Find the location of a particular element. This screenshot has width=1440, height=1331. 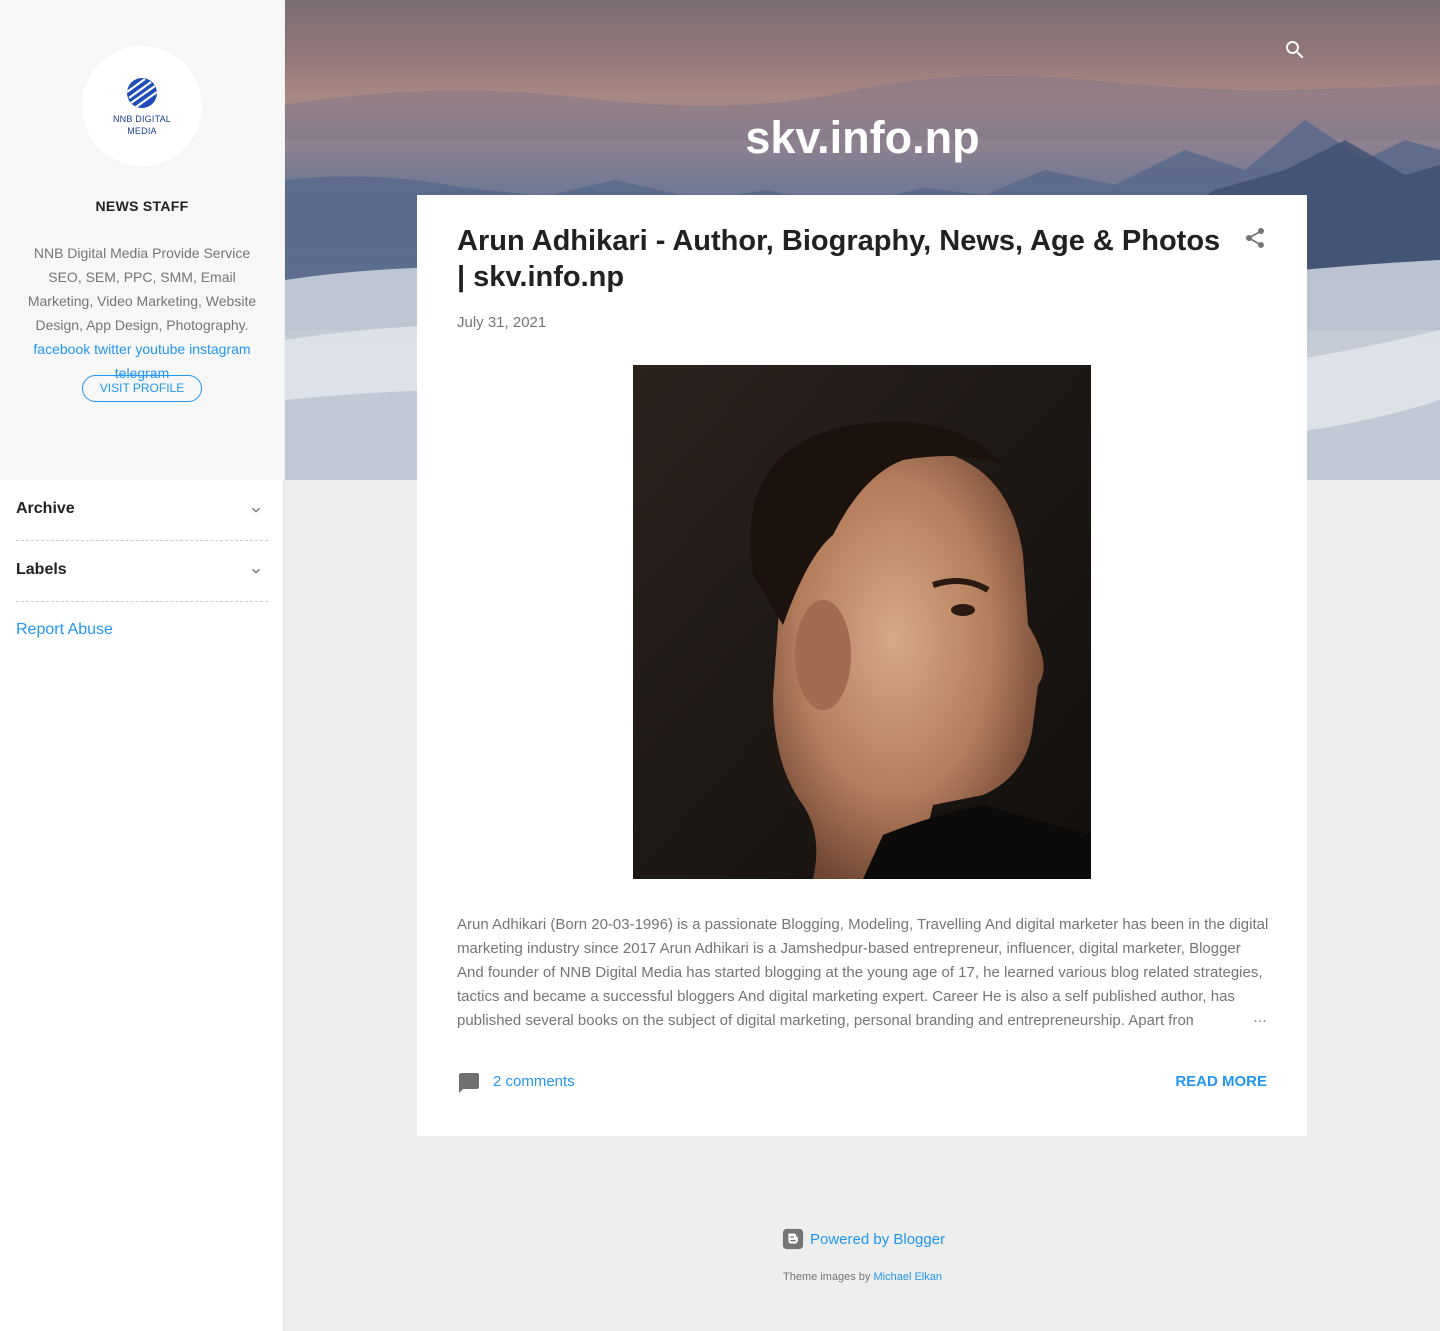

visit-profile-button: VISIT PROFILE is located at coordinates (142, 388).